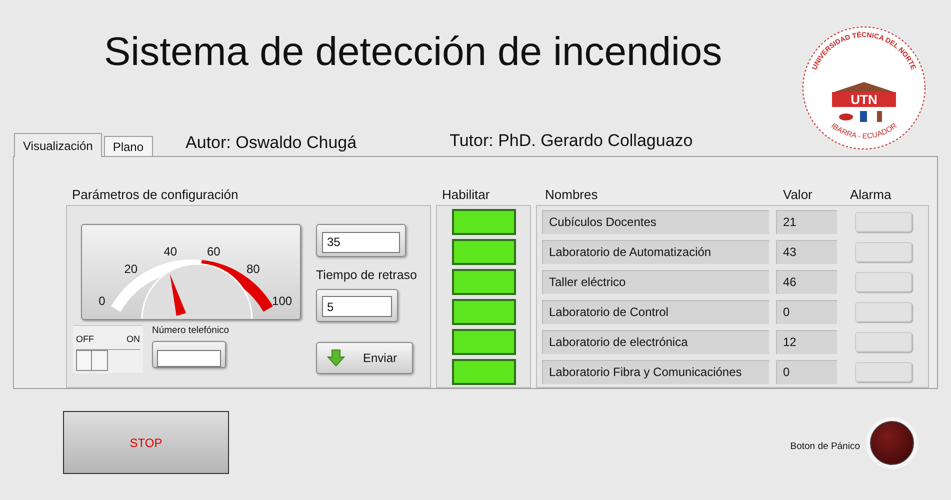 Image resolution: width=951 pixels, height=500 pixels. I want to click on column-heading: Valor, so click(798, 195).